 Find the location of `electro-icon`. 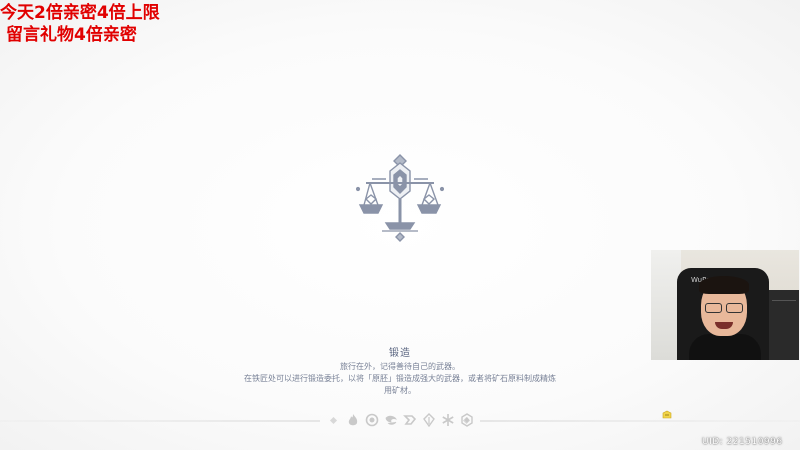

electro-icon is located at coordinates (410, 420).